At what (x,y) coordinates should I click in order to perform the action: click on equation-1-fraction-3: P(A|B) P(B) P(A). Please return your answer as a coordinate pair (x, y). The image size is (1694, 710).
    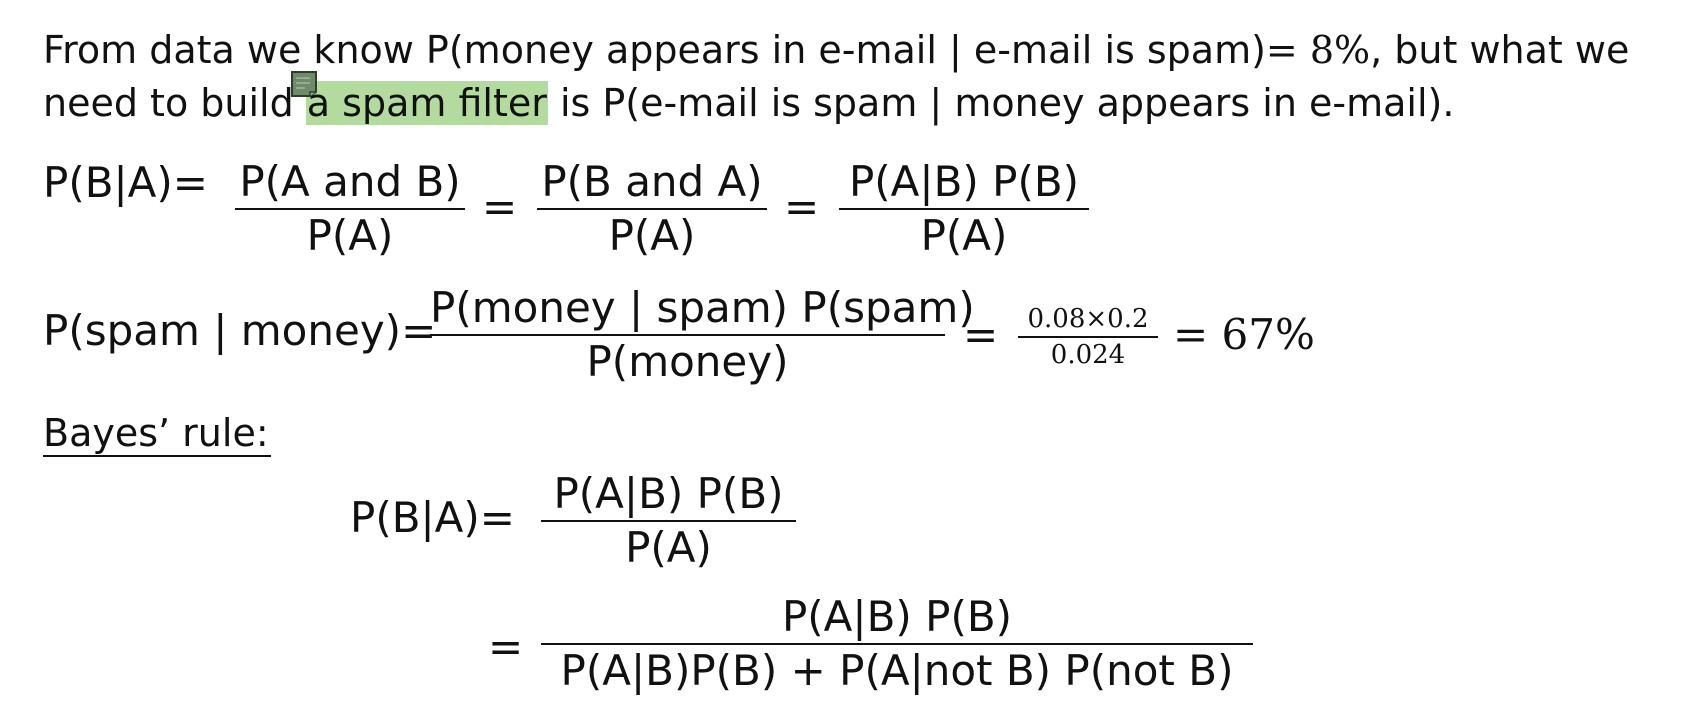
    Looking at the image, I should click on (964, 209).